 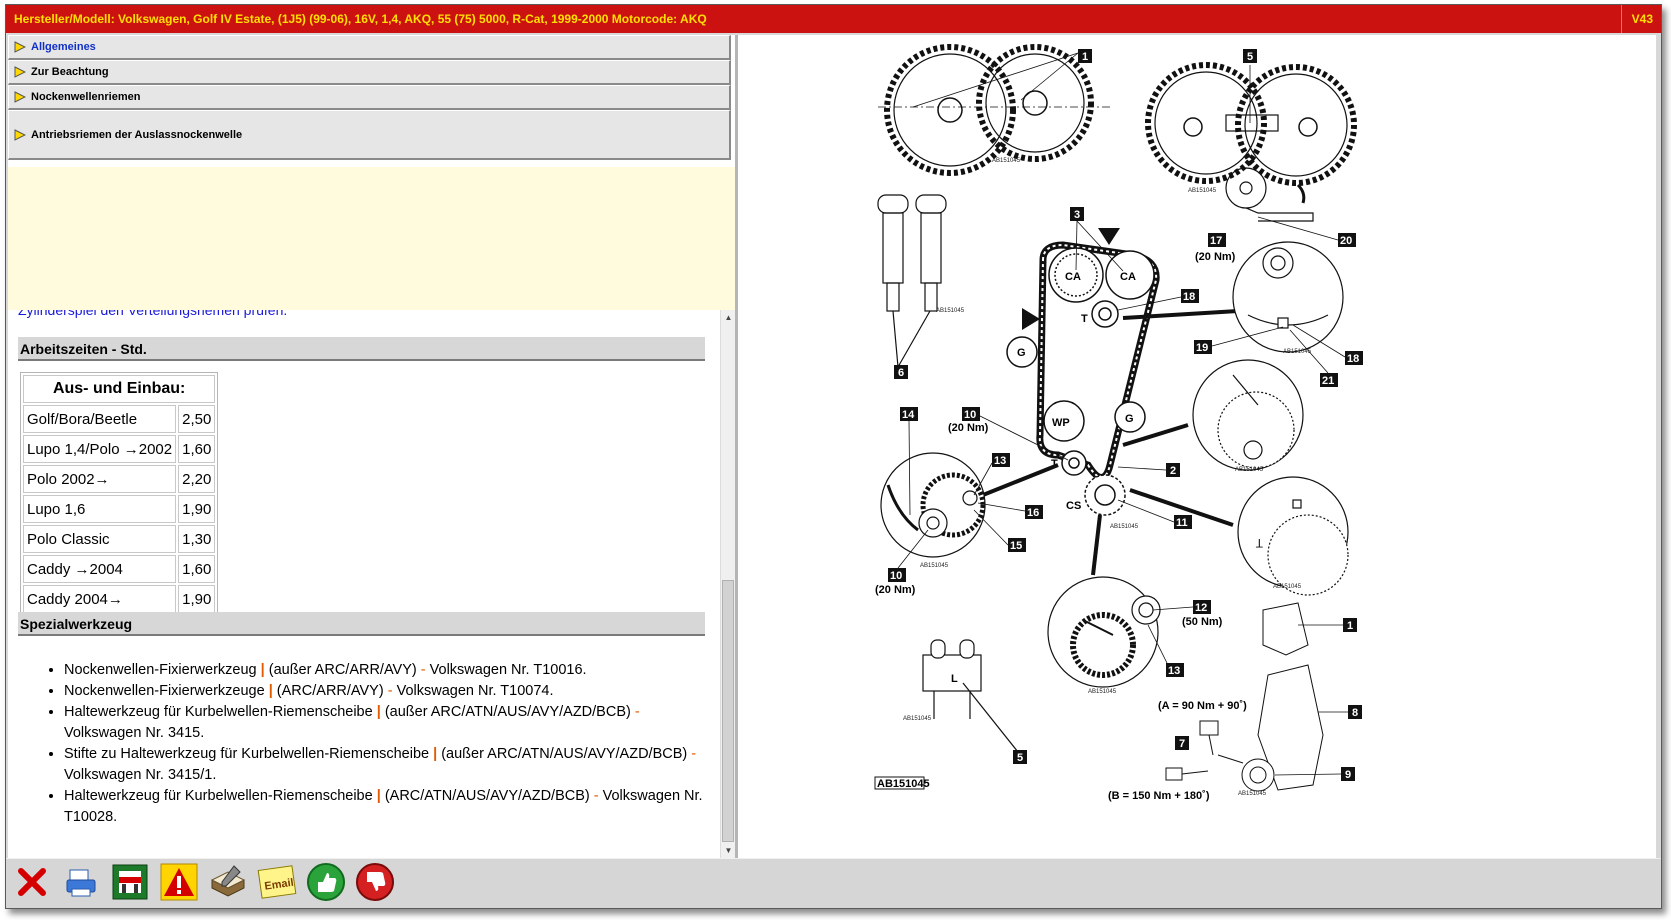 I want to click on svg-text: 3, so click(x=1077, y=215).